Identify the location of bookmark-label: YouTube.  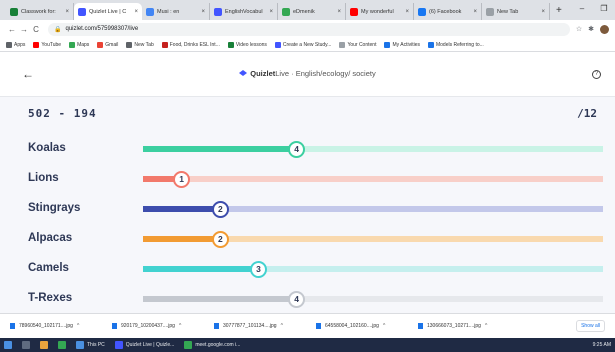
(51, 44).